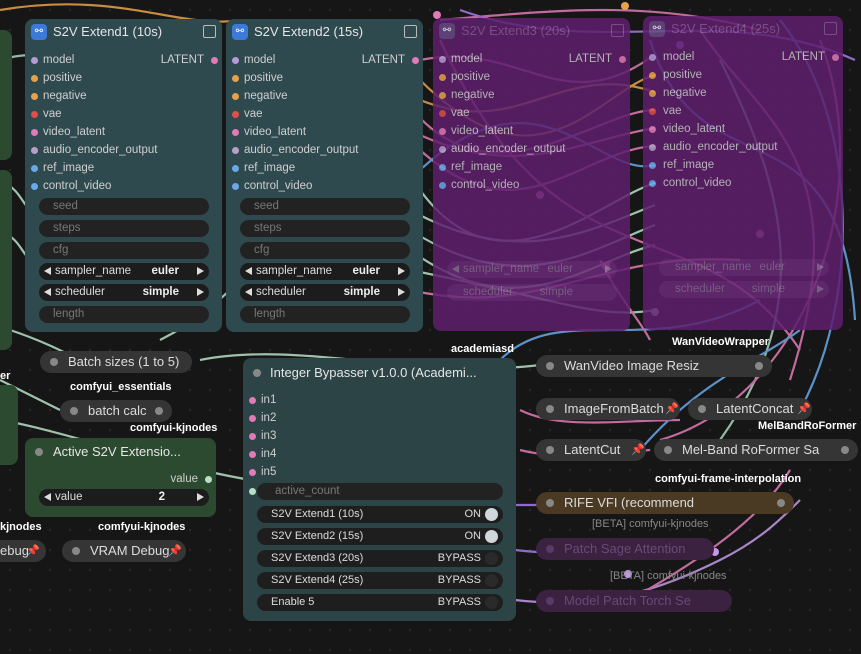  Describe the element at coordinates (634, 601) in the screenshot. I see `model-patch-torch-node: Model Patch Torch Se` at that location.